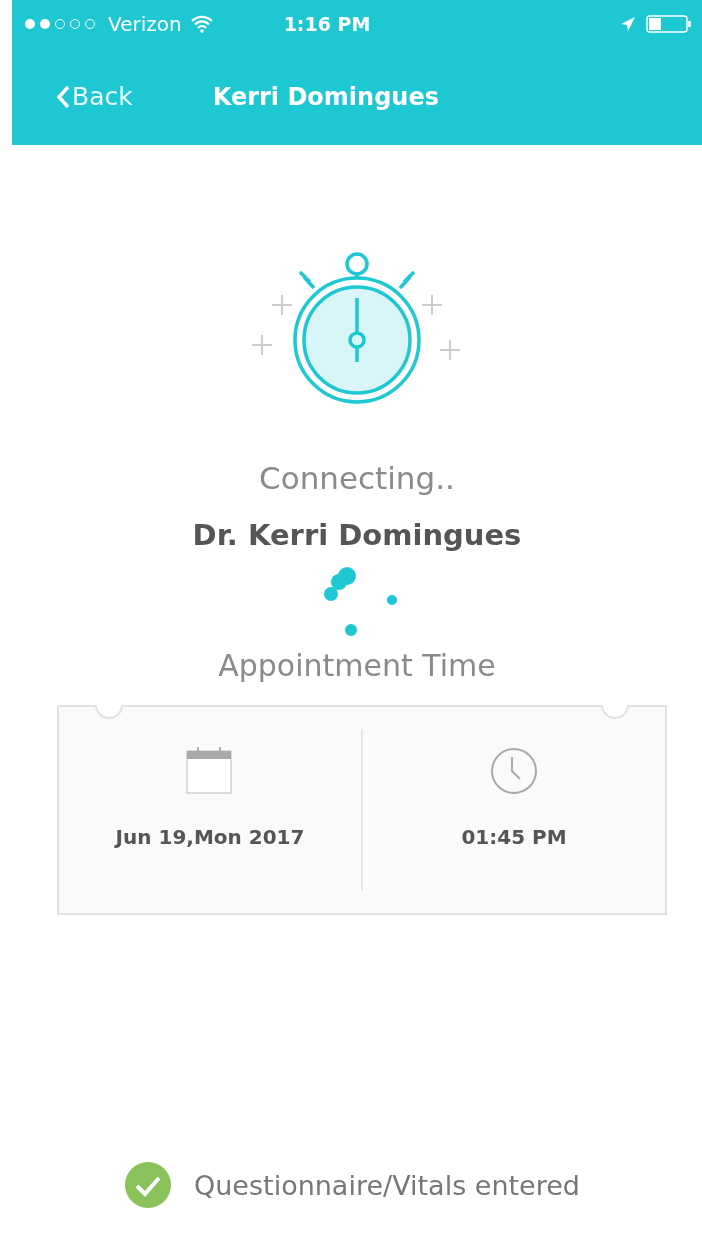 The width and height of the screenshot is (702, 1239). Describe the element at coordinates (94, 96) in the screenshot. I see `back-button: Back` at that location.